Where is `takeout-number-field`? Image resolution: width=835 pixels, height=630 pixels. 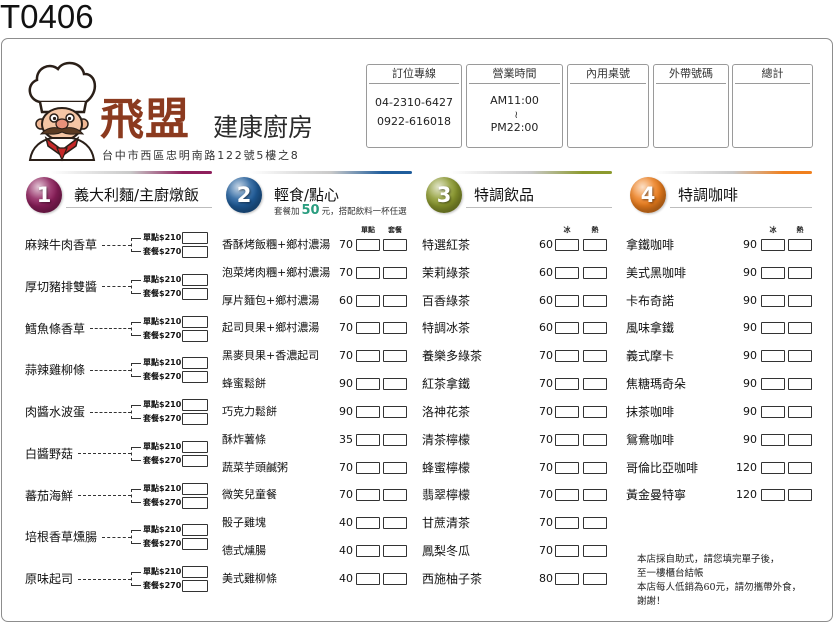
takeout-number-field is located at coordinates (691, 115).